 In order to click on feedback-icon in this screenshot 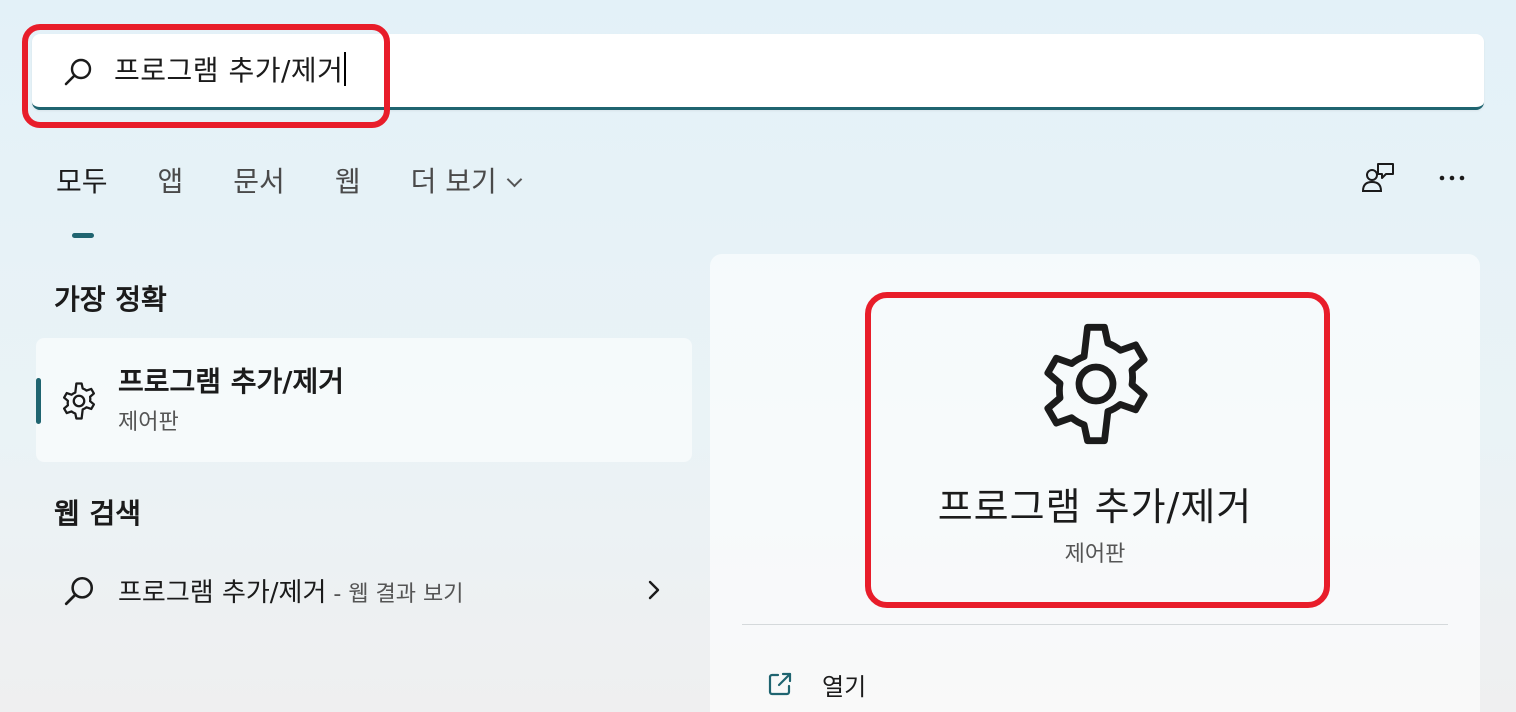, I will do `click(1377, 177)`.